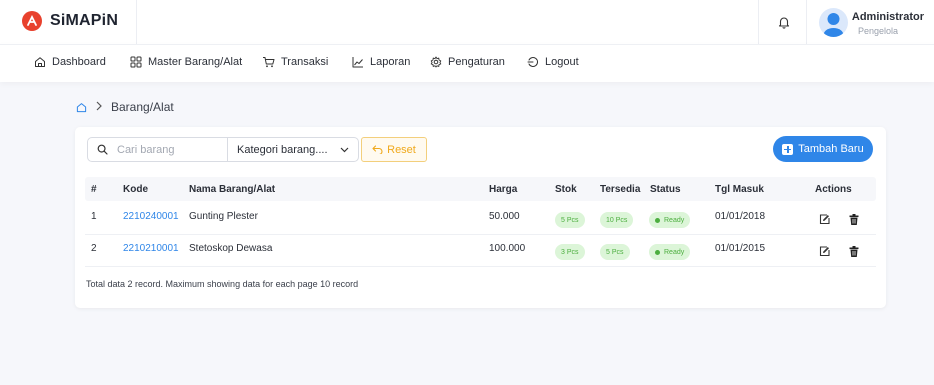 The image size is (934, 385). What do you see at coordinates (436, 62) in the screenshot?
I see `gear-icon` at bounding box center [436, 62].